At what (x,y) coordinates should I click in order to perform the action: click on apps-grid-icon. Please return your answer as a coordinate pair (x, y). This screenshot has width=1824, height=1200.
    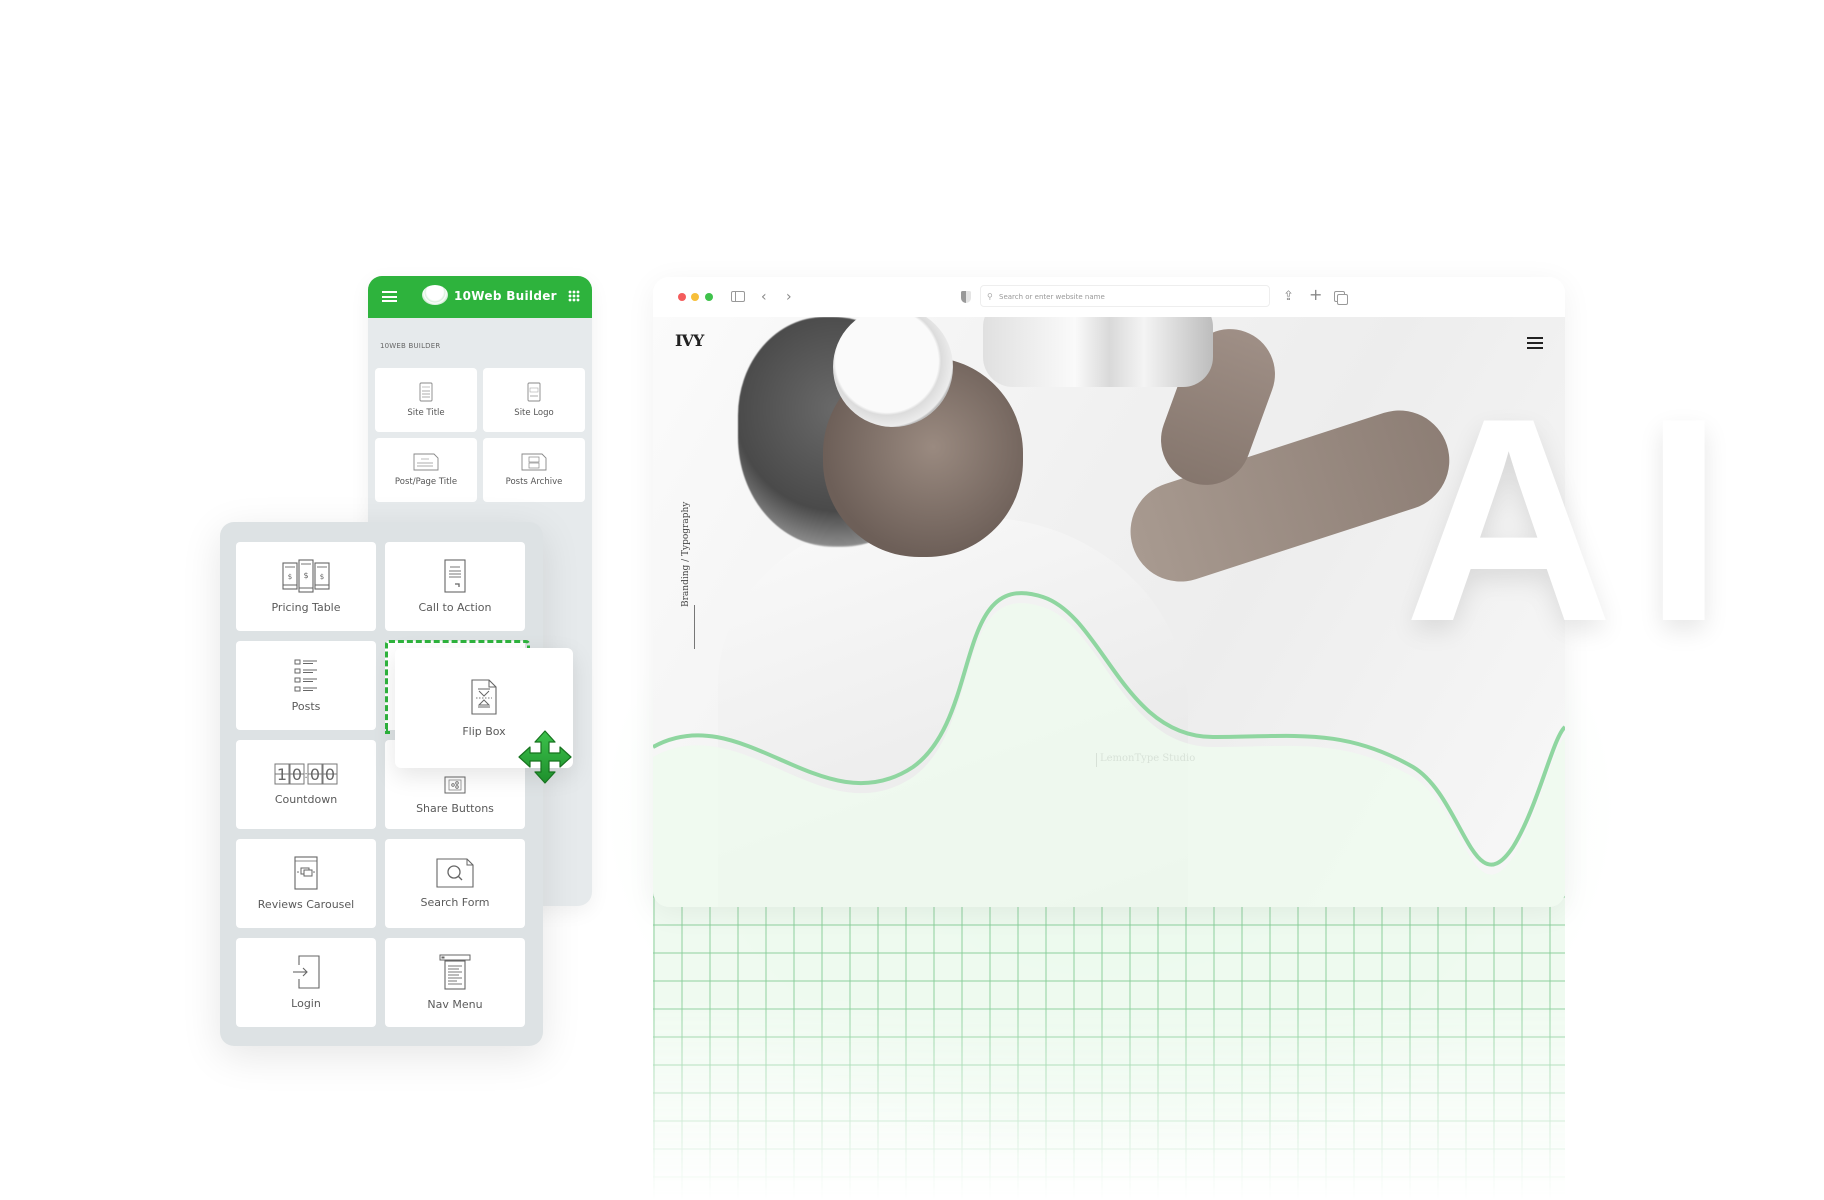
    Looking at the image, I should click on (574, 296).